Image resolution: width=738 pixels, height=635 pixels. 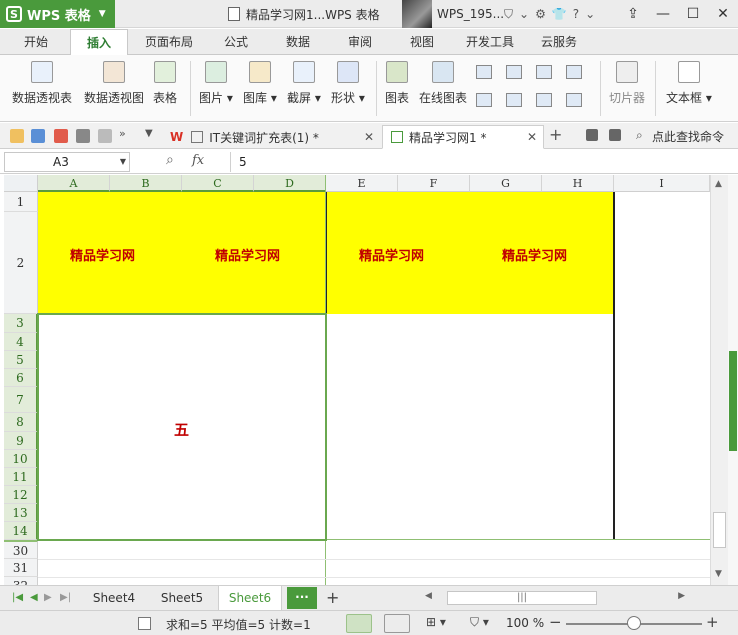 What do you see at coordinates (718, 574) in the screenshot?
I see `scroll-down-icon: ▼` at bounding box center [718, 574].